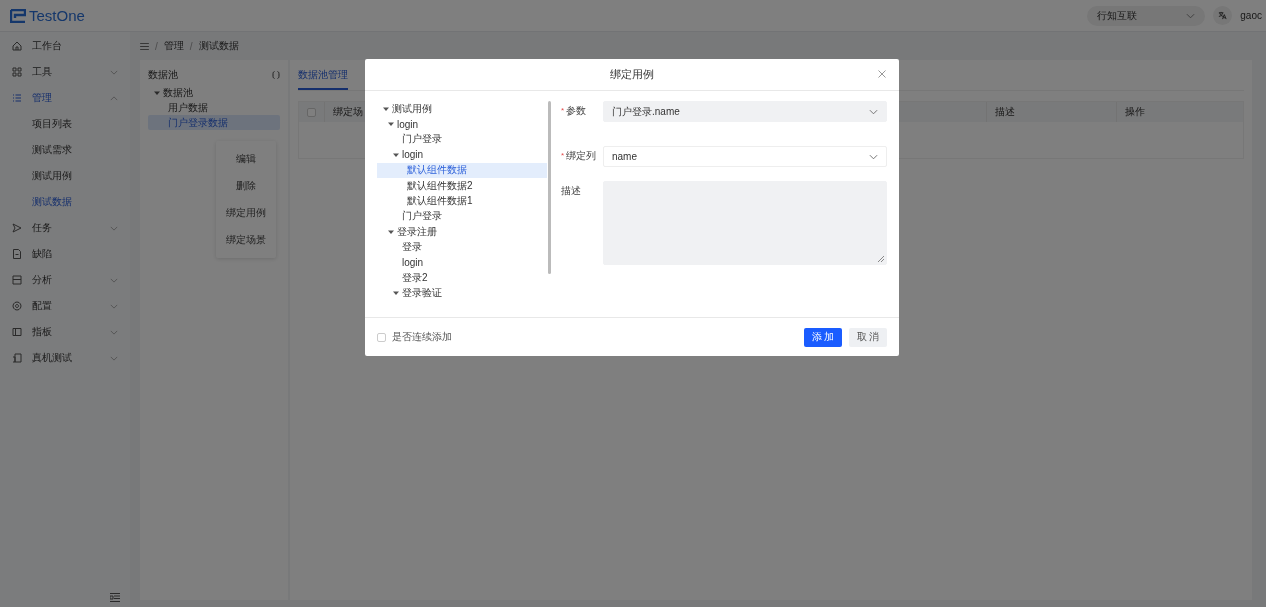 This screenshot has height=607, width=1266. Describe the element at coordinates (17, 358) in the screenshot. I see `device-icon` at that location.